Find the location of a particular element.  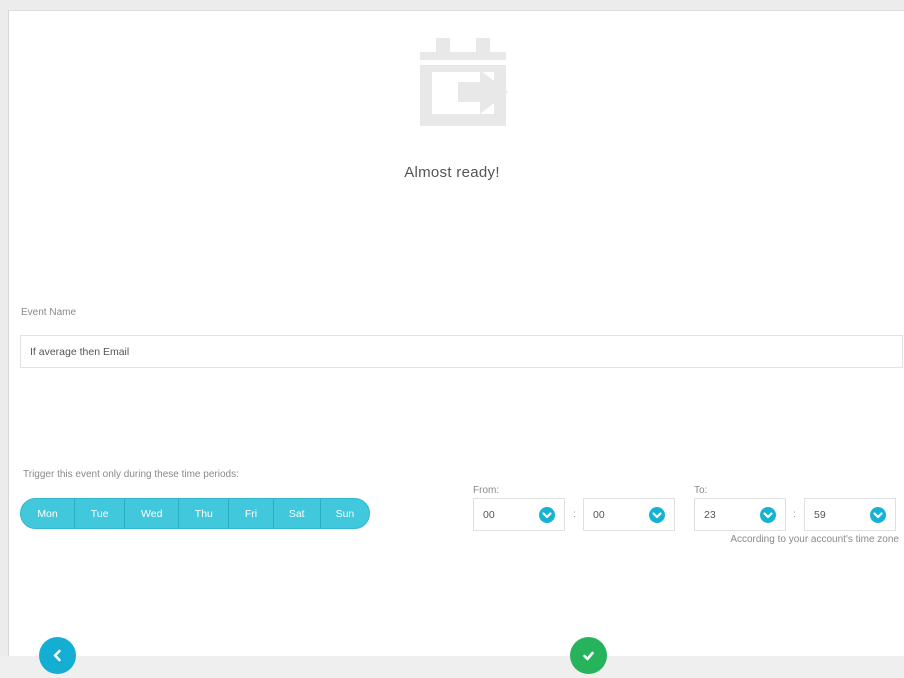

event-name-label: Event Name is located at coordinates (49, 312).